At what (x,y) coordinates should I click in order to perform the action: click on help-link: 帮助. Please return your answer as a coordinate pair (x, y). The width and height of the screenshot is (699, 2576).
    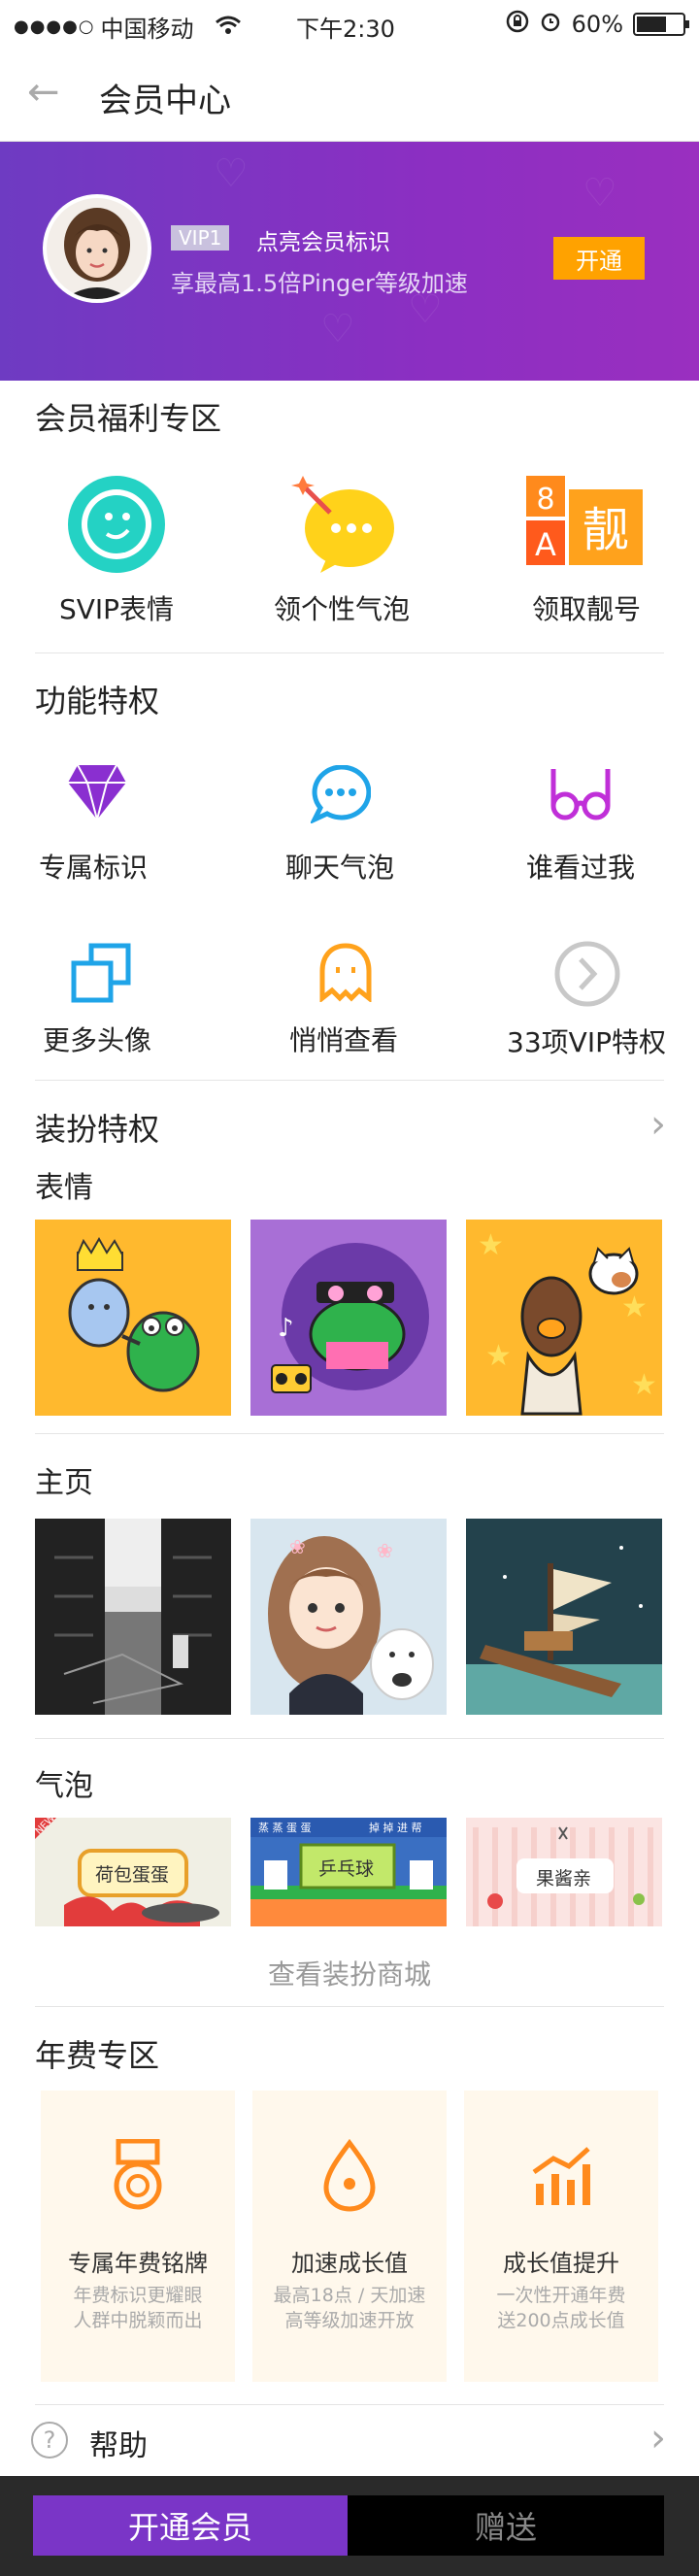
    Looking at the image, I should click on (118, 2443).